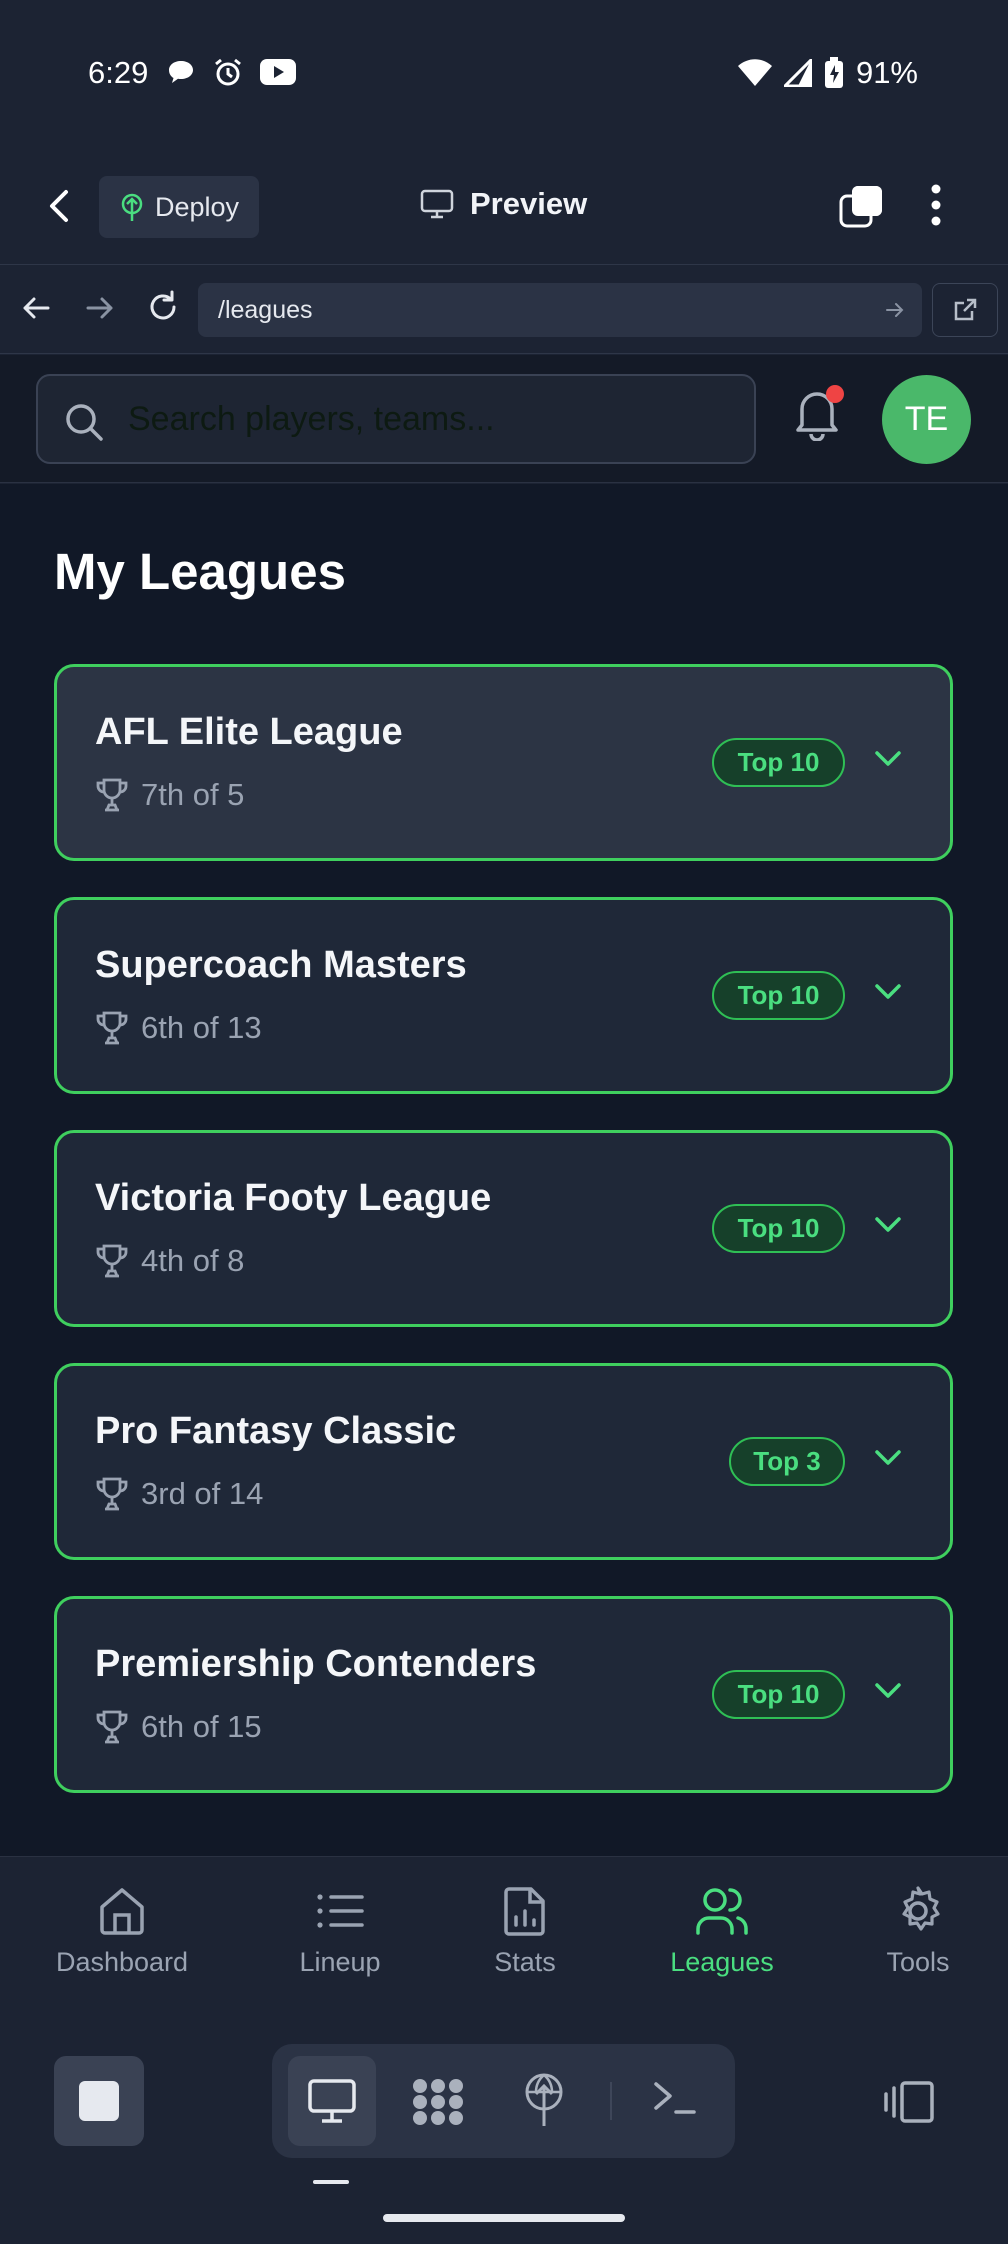 This screenshot has width=1008, height=2244. Describe the element at coordinates (886, 72) in the screenshot. I see `battery-level: 91%` at that location.